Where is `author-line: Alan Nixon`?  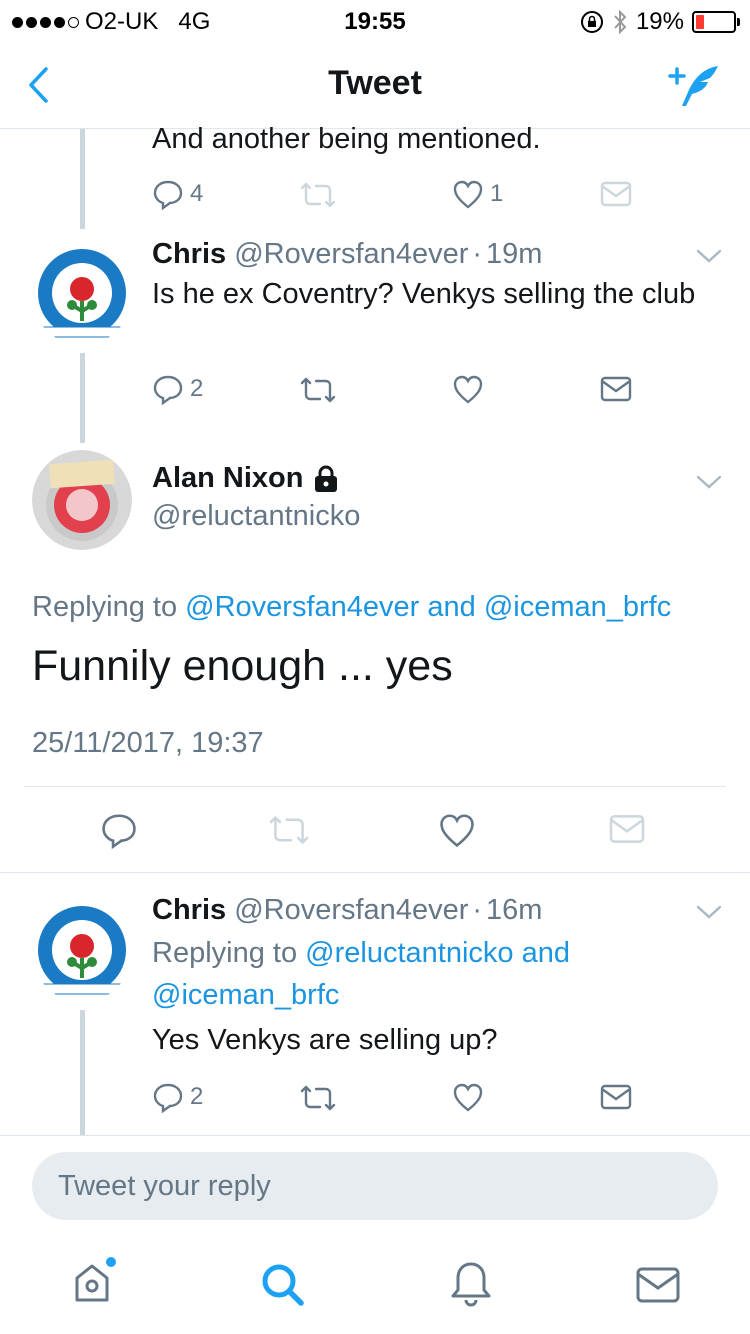
author-line: Alan Nixon is located at coordinates (245, 478).